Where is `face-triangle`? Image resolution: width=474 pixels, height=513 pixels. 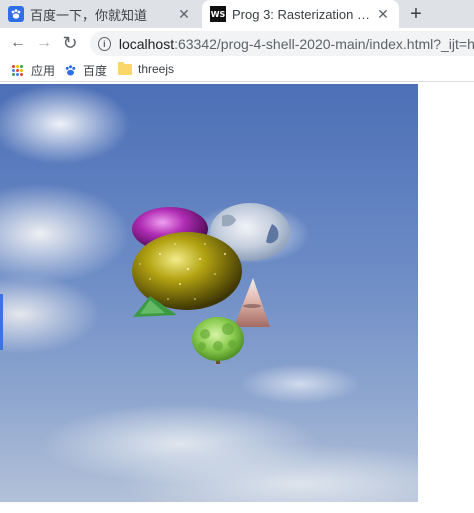
face-triangle is located at coordinates (252, 302).